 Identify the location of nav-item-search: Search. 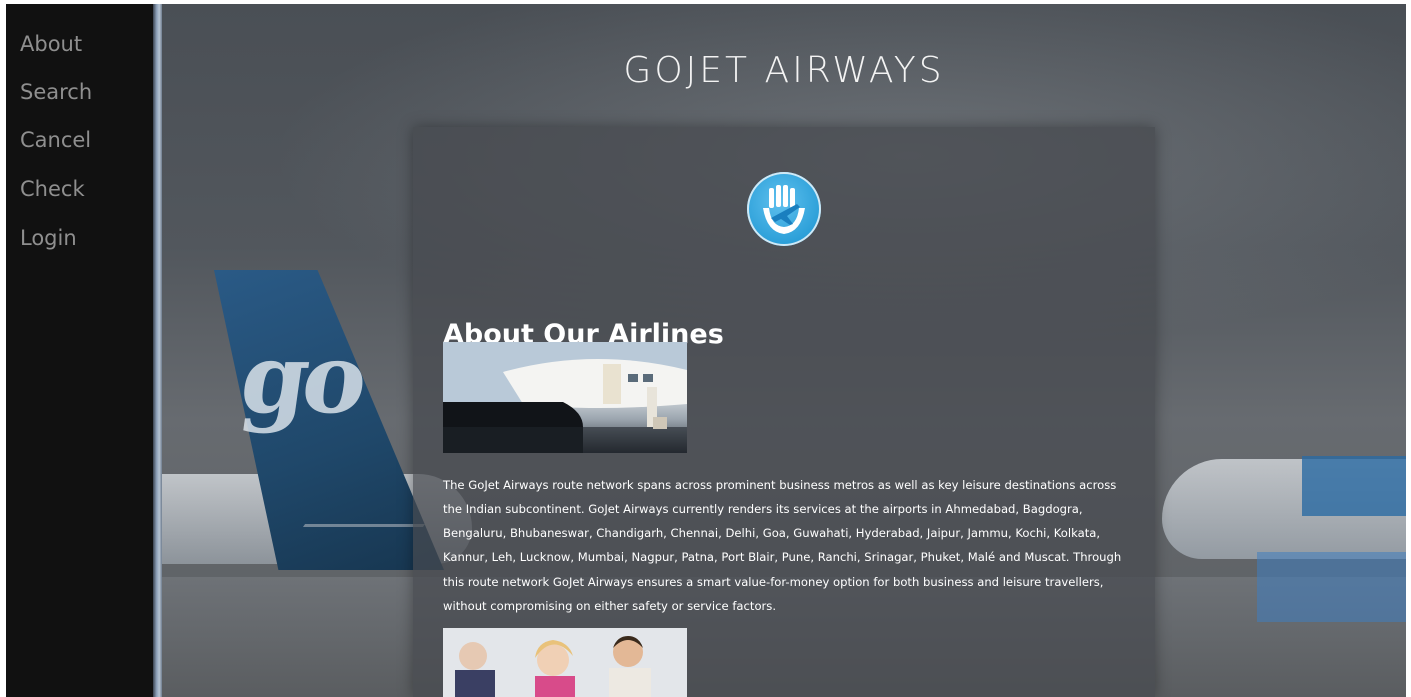
(56, 92).